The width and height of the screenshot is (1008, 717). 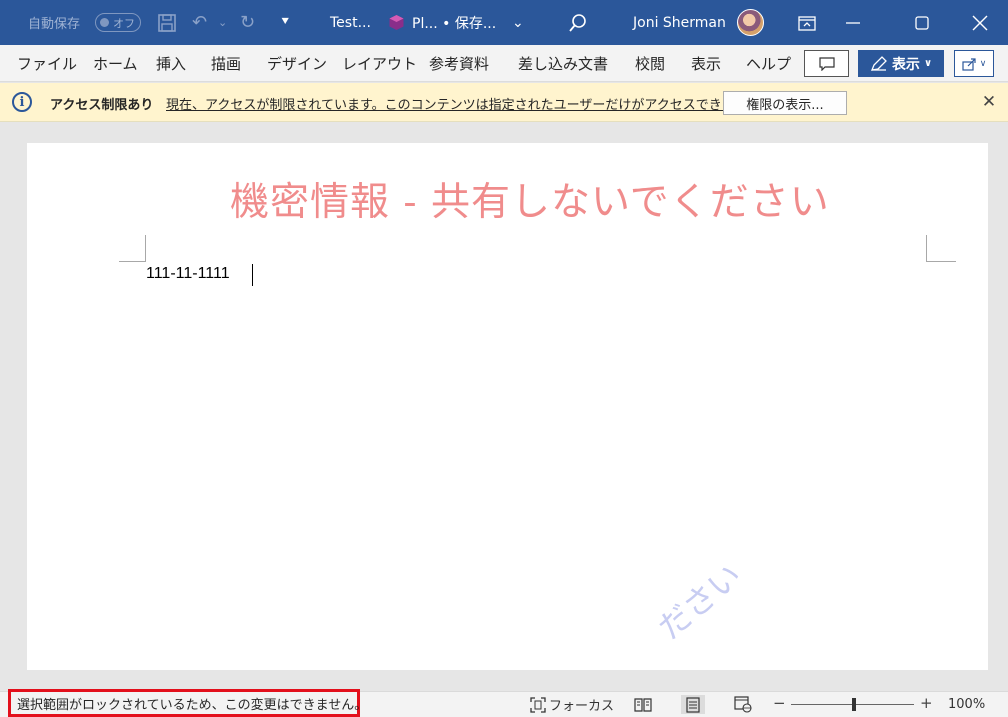 What do you see at coordinates (22, 102) in the screenshot?
I see `info-icon: i` at bounding box center [22, 102].